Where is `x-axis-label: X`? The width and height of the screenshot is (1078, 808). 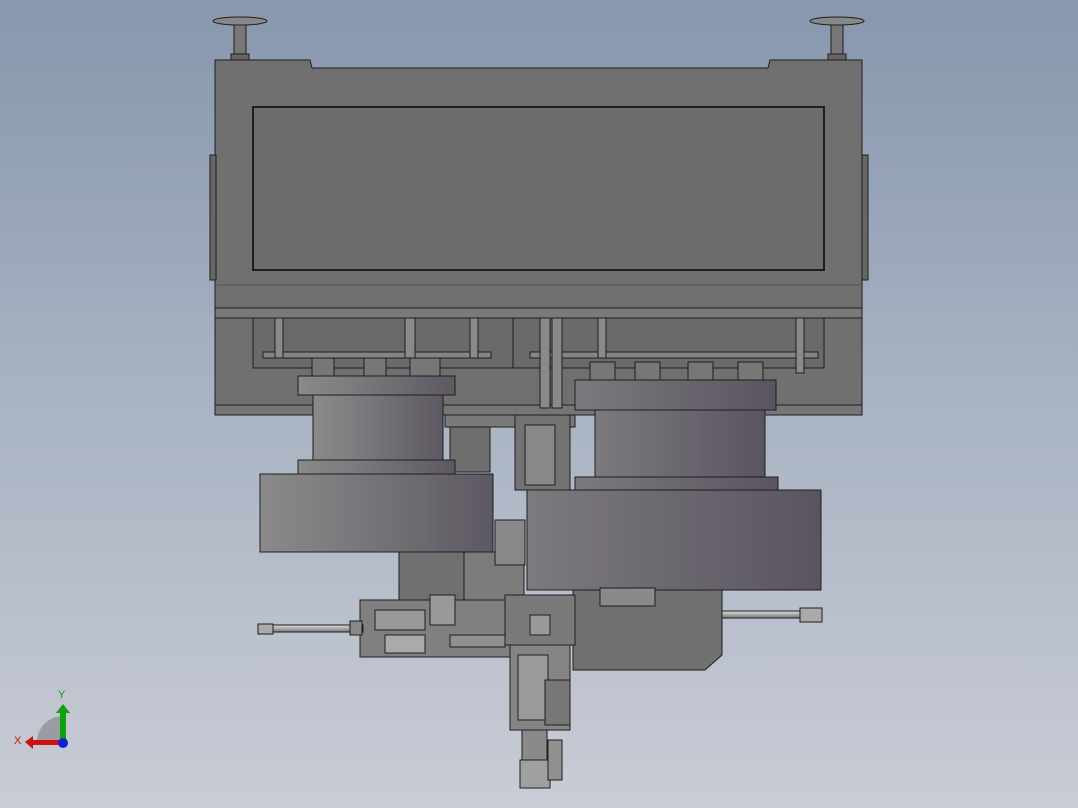
x-axis-label: X is located at coordinates (18, 741).